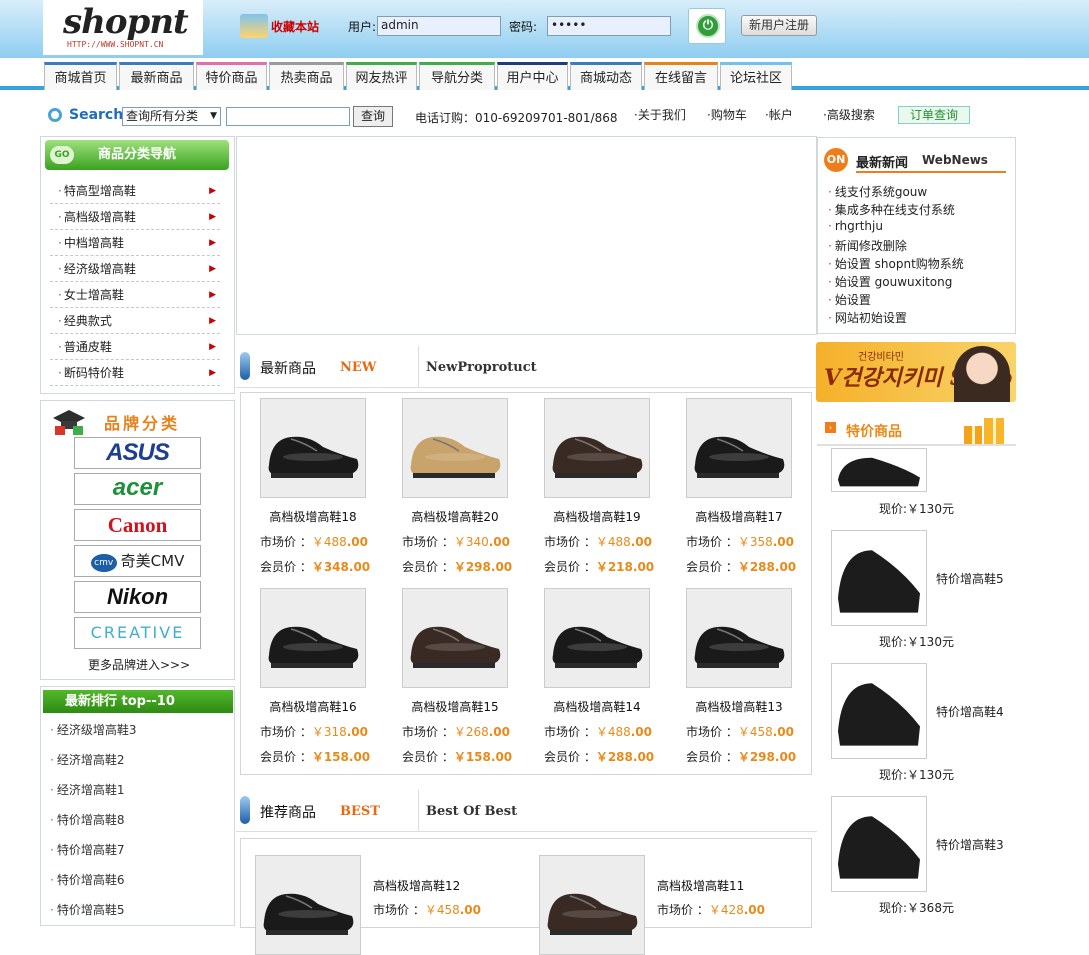 This screenshot has width=1089, height=955. Describe the element at coordinates (890, 281) in the screenshot. I see `news-item: · 始设置 gouwuxitong` at that location.